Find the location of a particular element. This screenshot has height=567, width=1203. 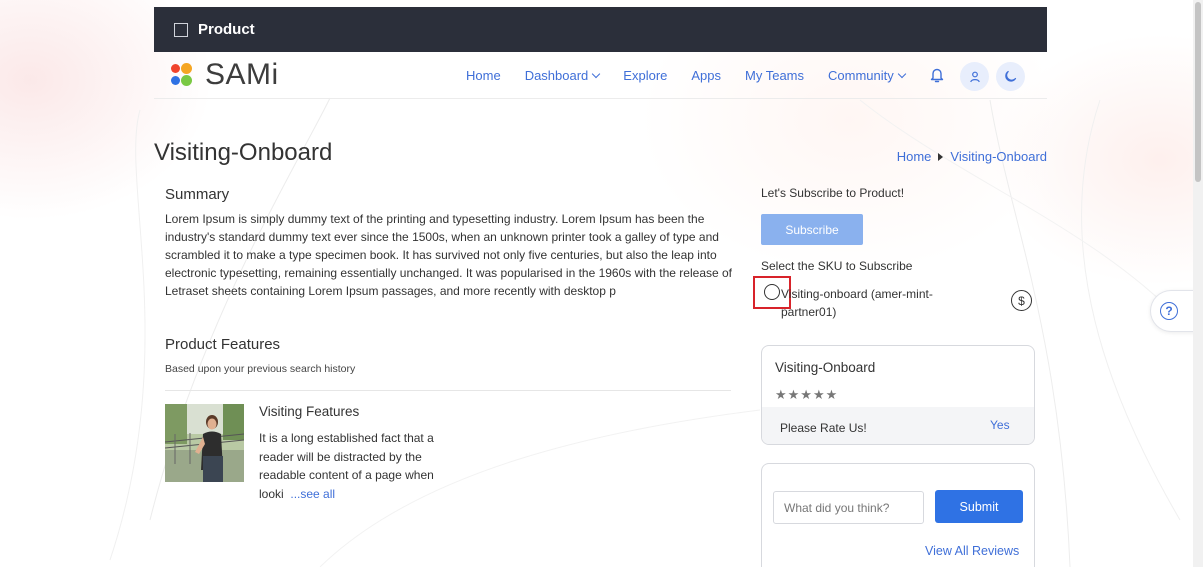

product-topbar: Product is located at coordinates (600, 29).